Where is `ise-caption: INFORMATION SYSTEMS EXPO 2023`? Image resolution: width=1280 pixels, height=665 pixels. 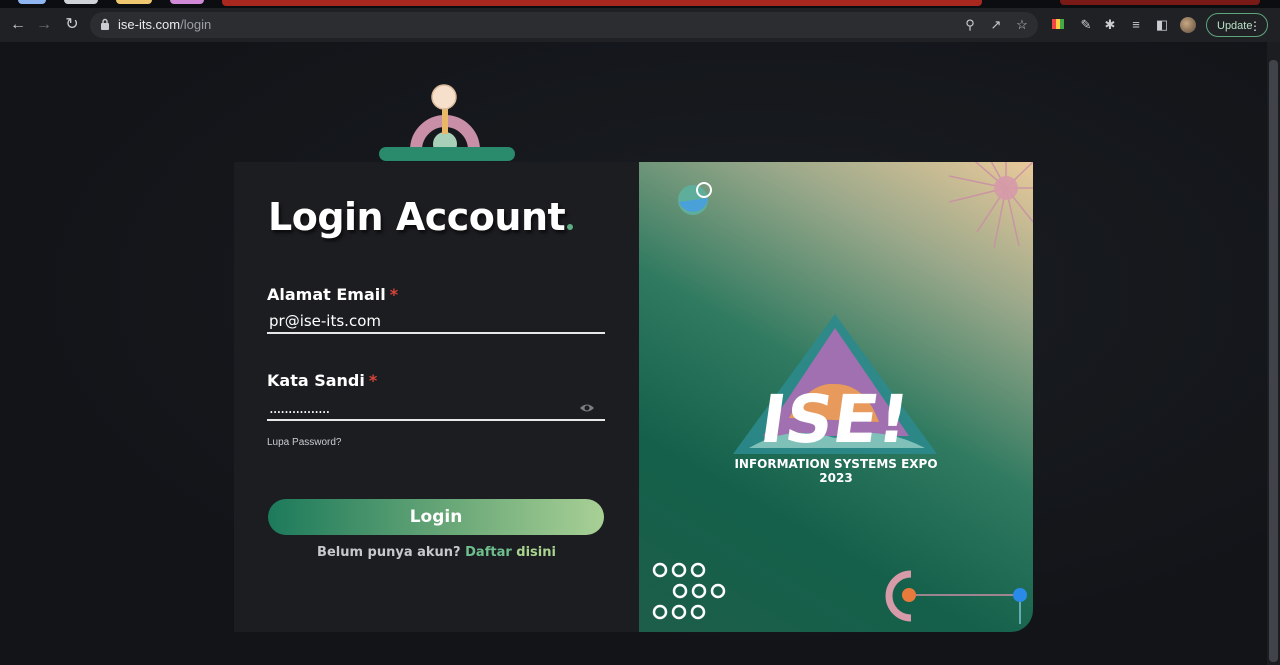 ise-caption: INFORMATION SYSTEMS EXPO 2023 is located at coordinates (836, 471).